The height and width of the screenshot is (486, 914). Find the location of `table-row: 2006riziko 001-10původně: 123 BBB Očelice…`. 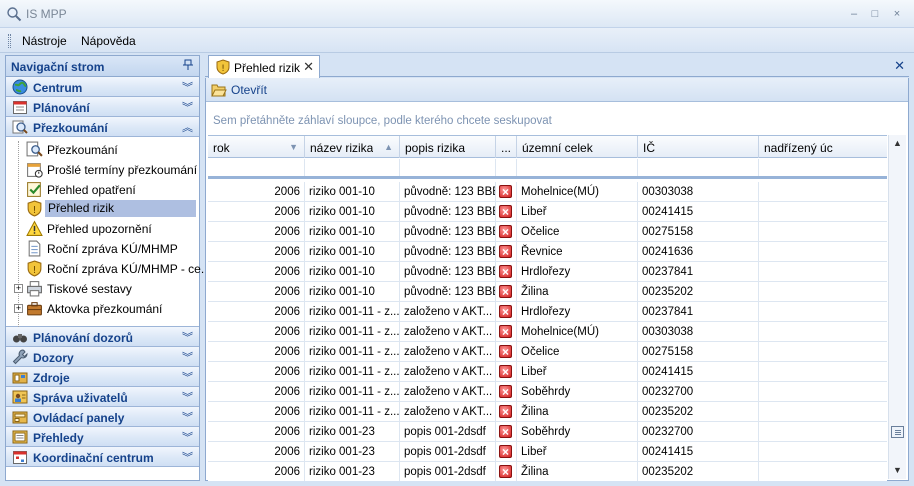

table-row: 2006riziko 001-10původně: 123 BBB Očelice… is located at coordinates (547, 232).